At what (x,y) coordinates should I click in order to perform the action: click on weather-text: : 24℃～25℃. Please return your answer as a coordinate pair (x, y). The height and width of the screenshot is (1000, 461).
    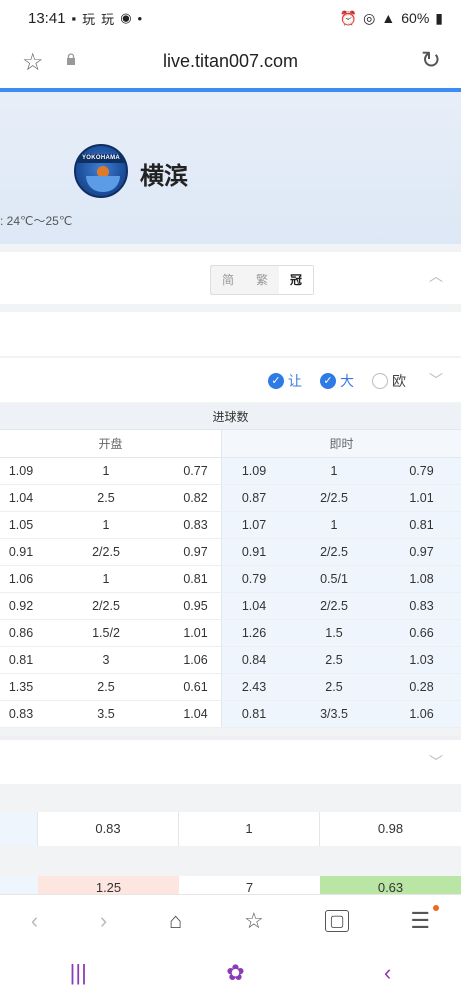
    Looking at the image, I should click on (36, 221).